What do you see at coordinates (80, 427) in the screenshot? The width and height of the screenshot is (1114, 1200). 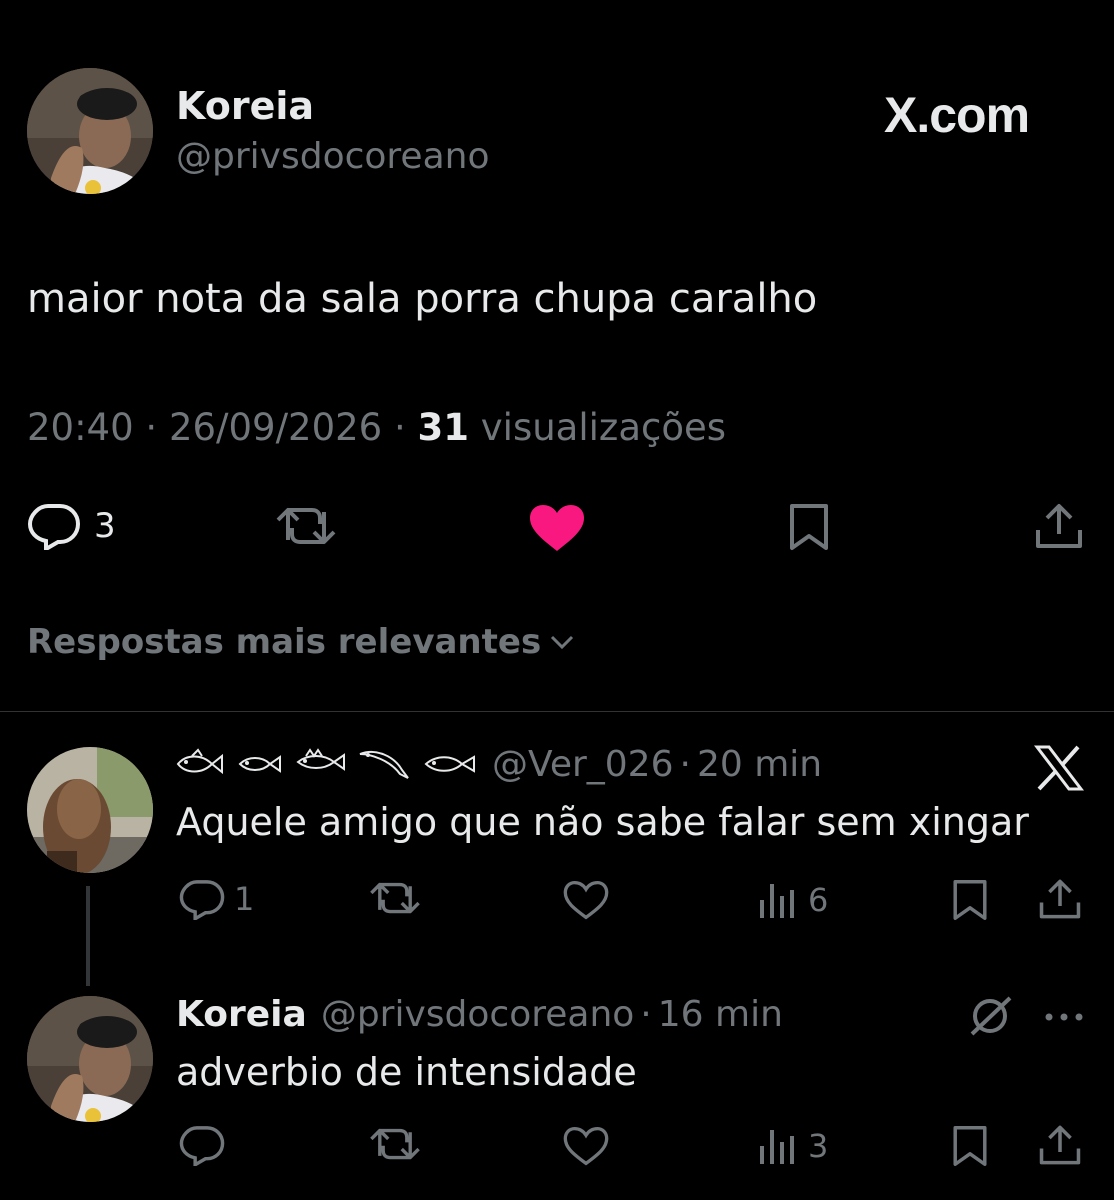 I see `tweet-time: 20:40` at bounding box center [80, 427].